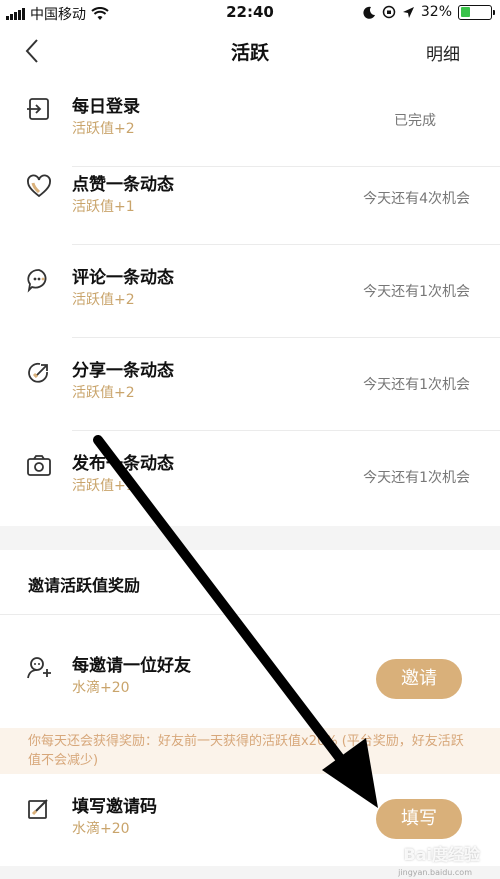  Describe the element at coordinates (250, 538) in the screenshot. I see `section-gap` at that location.